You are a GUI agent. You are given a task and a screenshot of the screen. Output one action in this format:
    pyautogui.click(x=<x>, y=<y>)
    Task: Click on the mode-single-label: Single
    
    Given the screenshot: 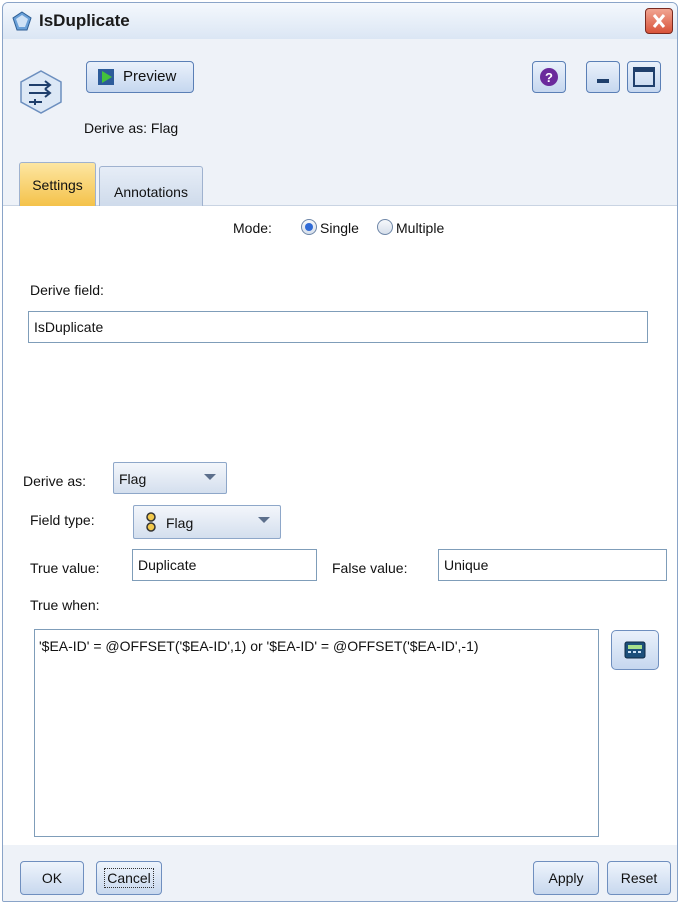 What is the action you would take?
    pyautogui.click(x=339, y=228)
    